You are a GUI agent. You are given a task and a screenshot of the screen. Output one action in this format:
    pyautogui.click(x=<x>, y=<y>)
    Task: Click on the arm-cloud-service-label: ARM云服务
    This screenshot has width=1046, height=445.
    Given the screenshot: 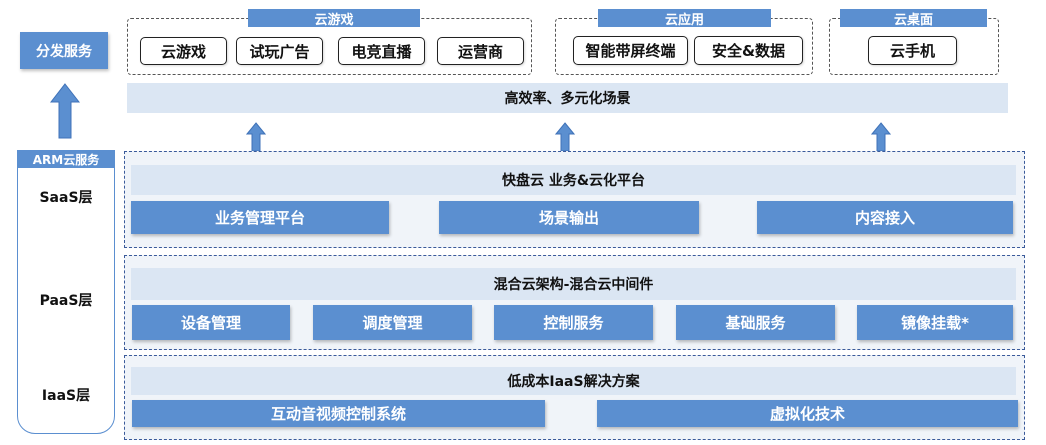 What is the action you would take?
    pyautogui.click(x=66, y=159)
    